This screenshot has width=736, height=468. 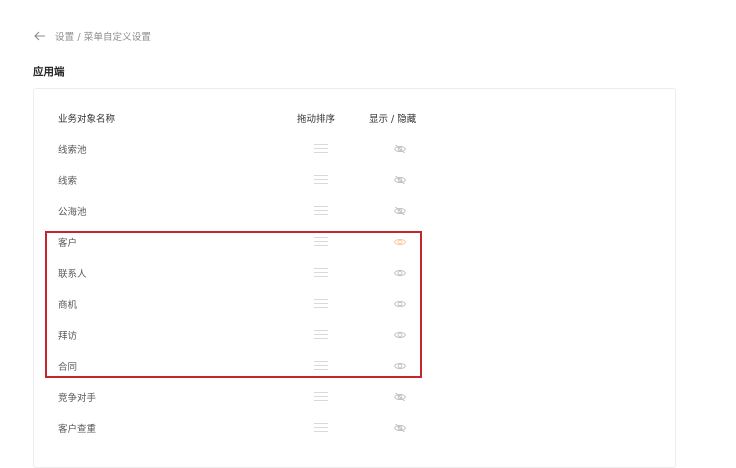 What do you see at coordinates (49, 72) in the screenshot?
I see `section-title: 应用端` at bounding box center [49, 72].